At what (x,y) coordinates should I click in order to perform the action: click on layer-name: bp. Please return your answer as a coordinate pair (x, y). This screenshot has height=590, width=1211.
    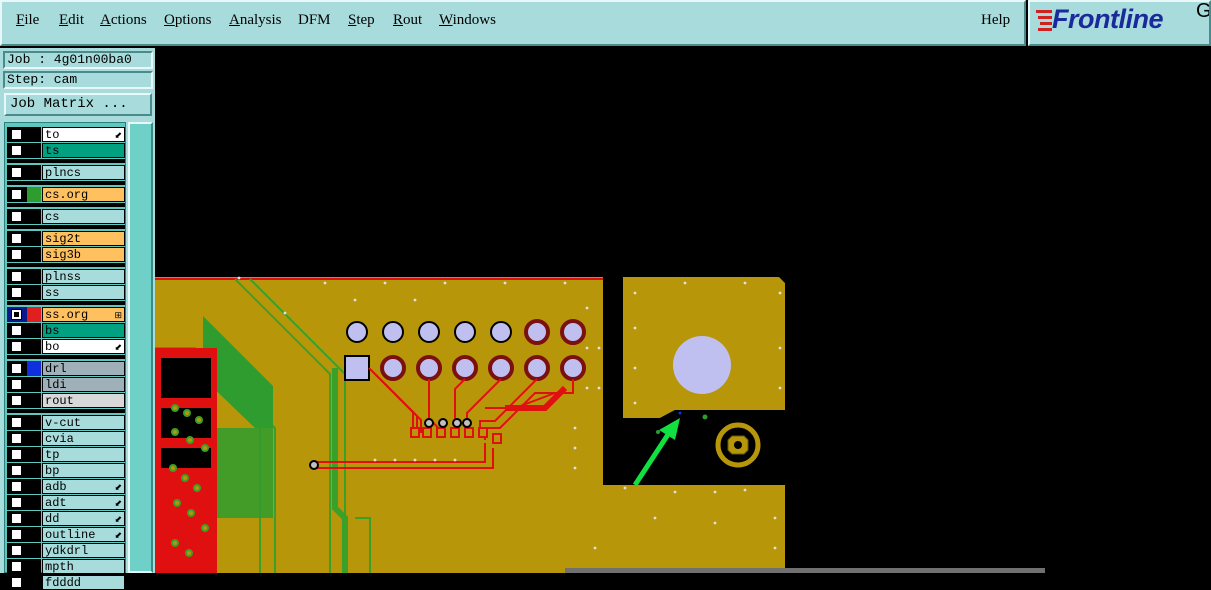
    Looking at the image, I should click on (83, 470).